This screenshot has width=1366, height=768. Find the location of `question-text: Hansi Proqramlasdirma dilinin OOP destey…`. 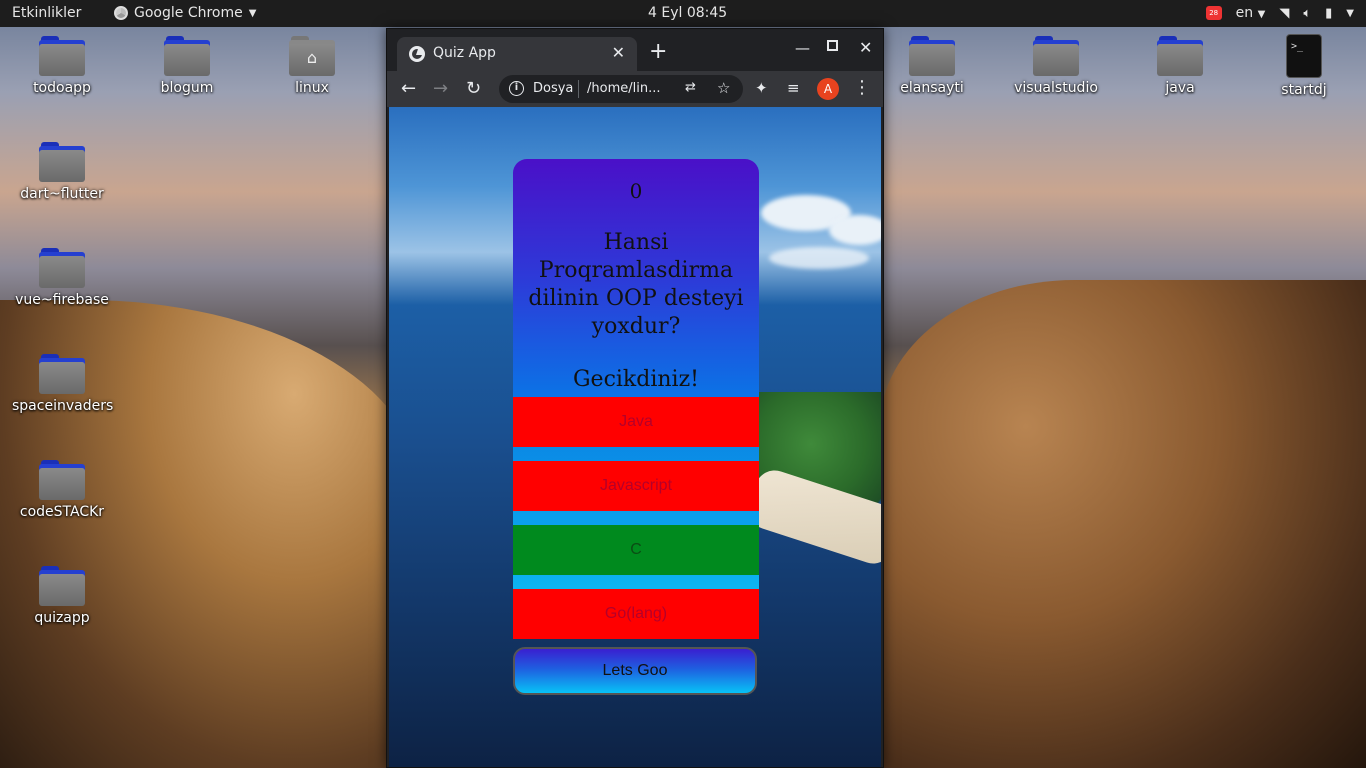

question-text: Hansi Proqramlasdirma dilinin OOP destey… is located at coordinates (636, 284).